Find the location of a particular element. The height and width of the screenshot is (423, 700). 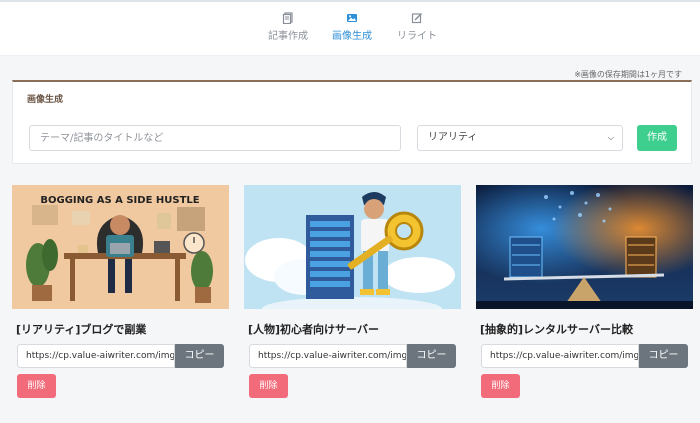

create-button: 作成 is located at coordinates (657, 138).